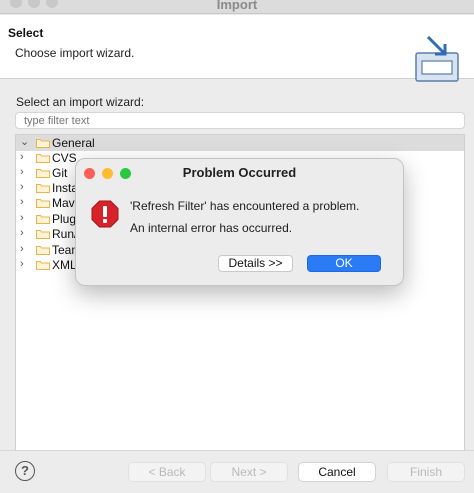 The width and height of the screenshot is (474, 493). What do you see at coordinates (426, 472) in the screenshot?
I see `finish-button: Finish` at bounding box center [426, 472].